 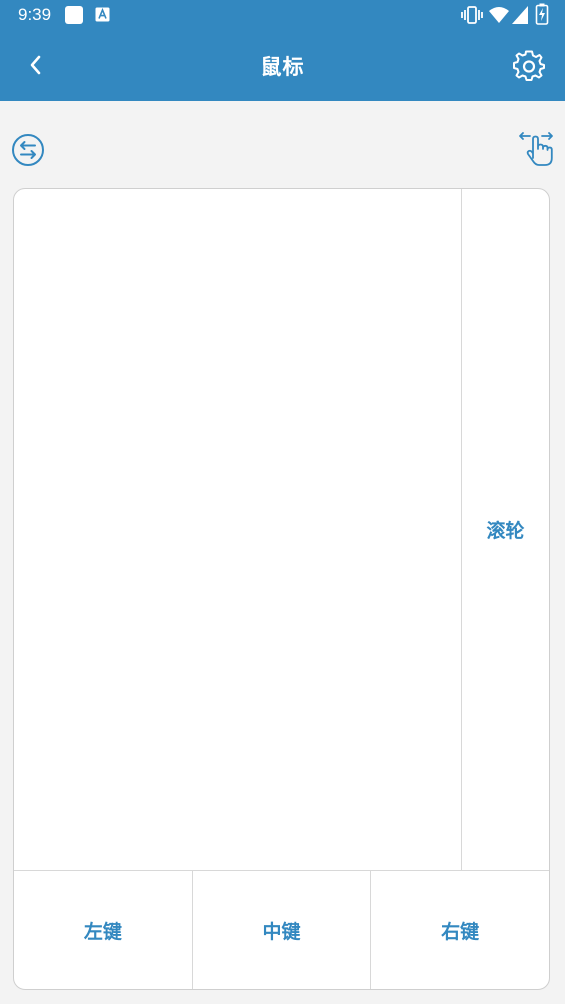 I want to click on vibrate-icon, so click(x=472, y=15).